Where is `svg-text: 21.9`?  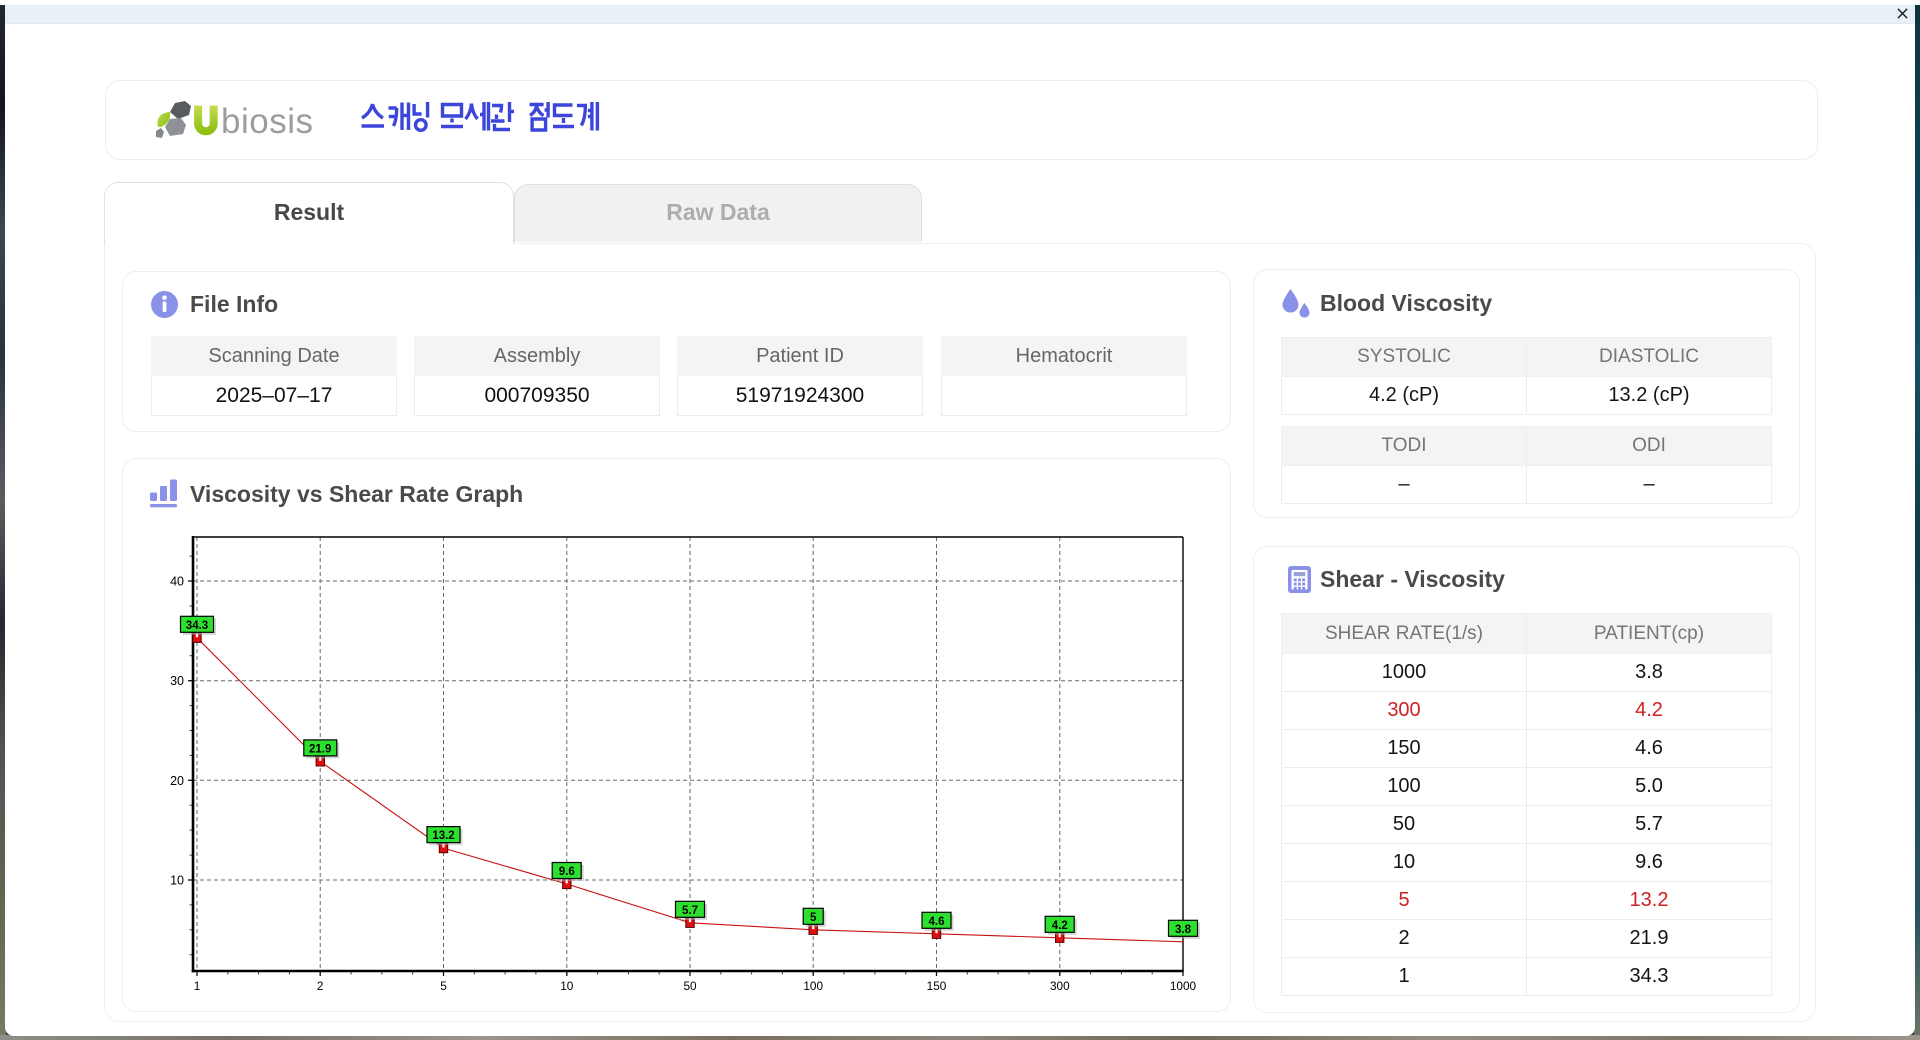 svg-text: 21.9 is located at coordinates (320, 749).